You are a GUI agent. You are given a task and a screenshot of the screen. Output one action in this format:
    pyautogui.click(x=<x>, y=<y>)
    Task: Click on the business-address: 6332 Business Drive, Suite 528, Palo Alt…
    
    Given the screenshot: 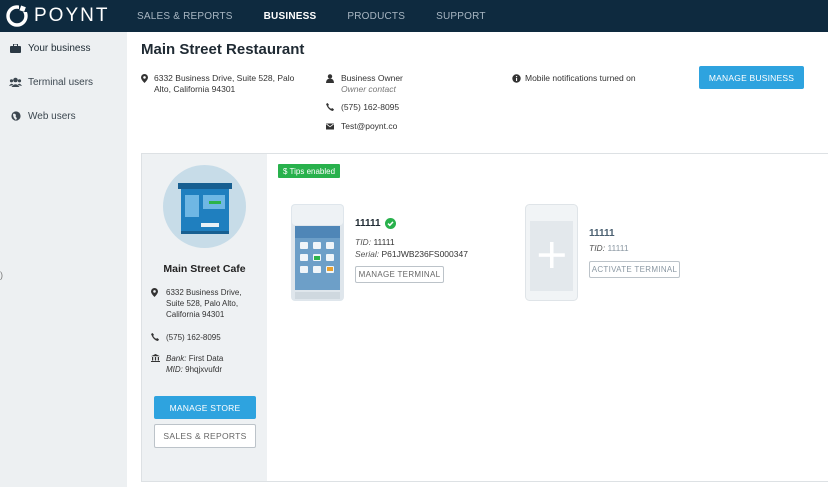 What is the action you would take?
    pyautogui.click(x=226, y=84)
    